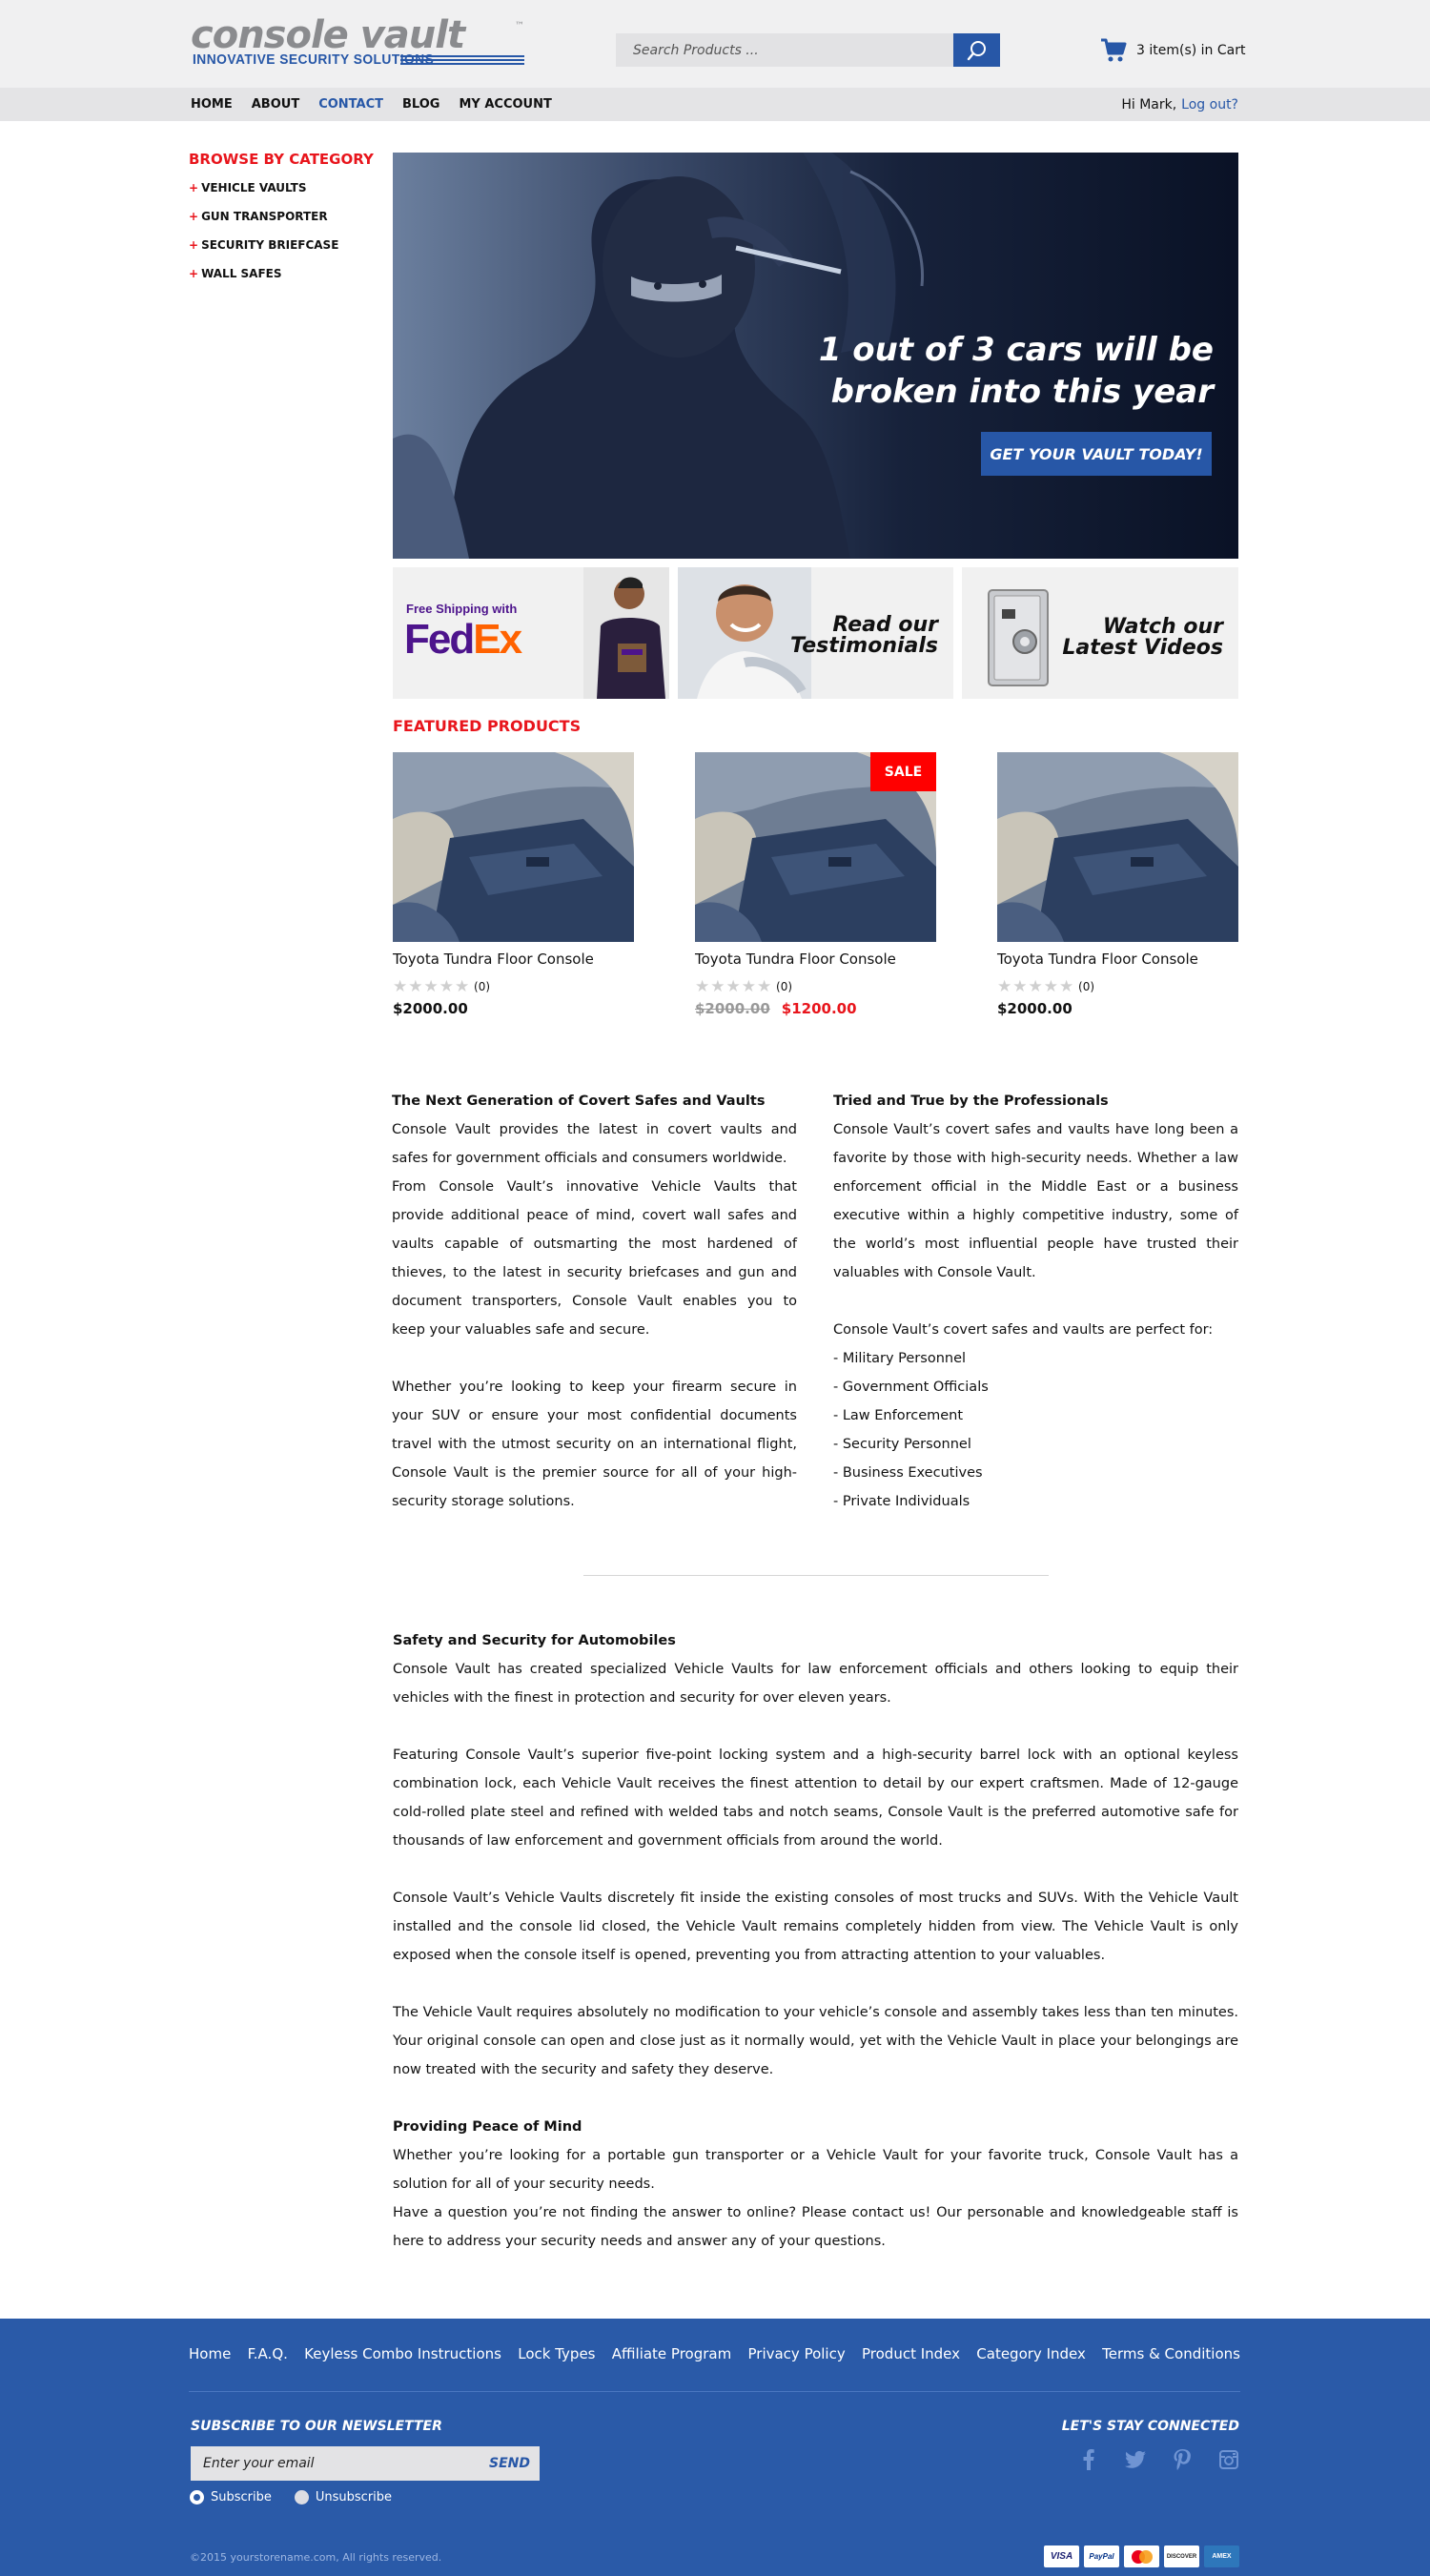  I want to click on search-icon, so click(976, 50).